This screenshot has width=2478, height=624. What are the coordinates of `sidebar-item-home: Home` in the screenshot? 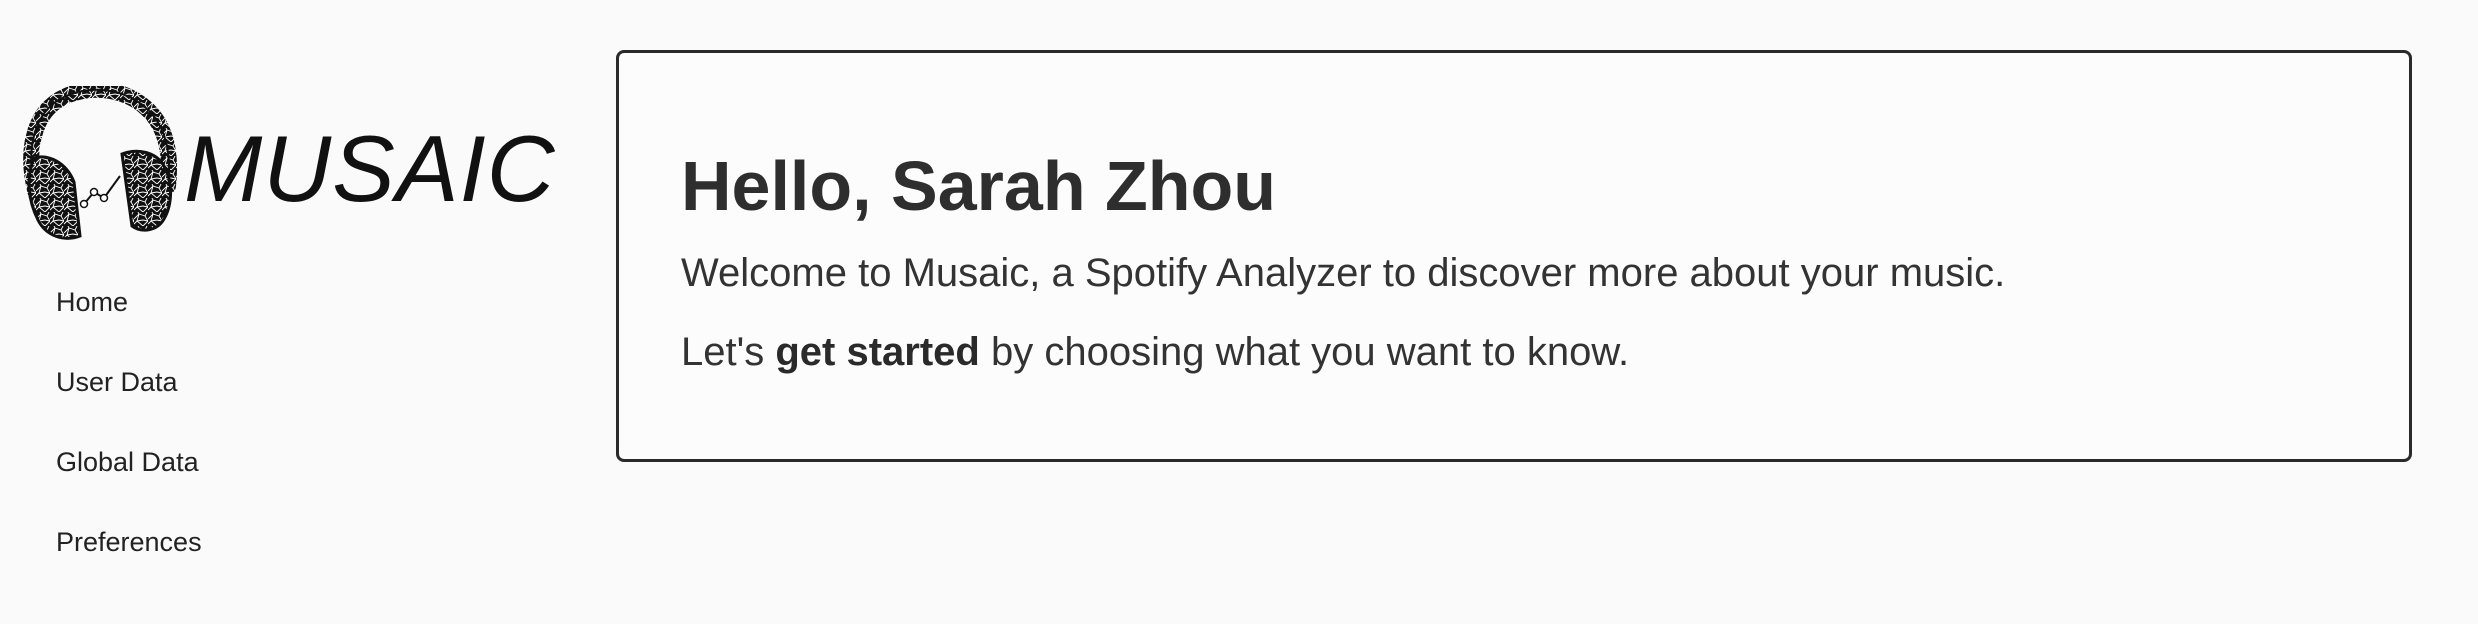 It's located at (129, 322).